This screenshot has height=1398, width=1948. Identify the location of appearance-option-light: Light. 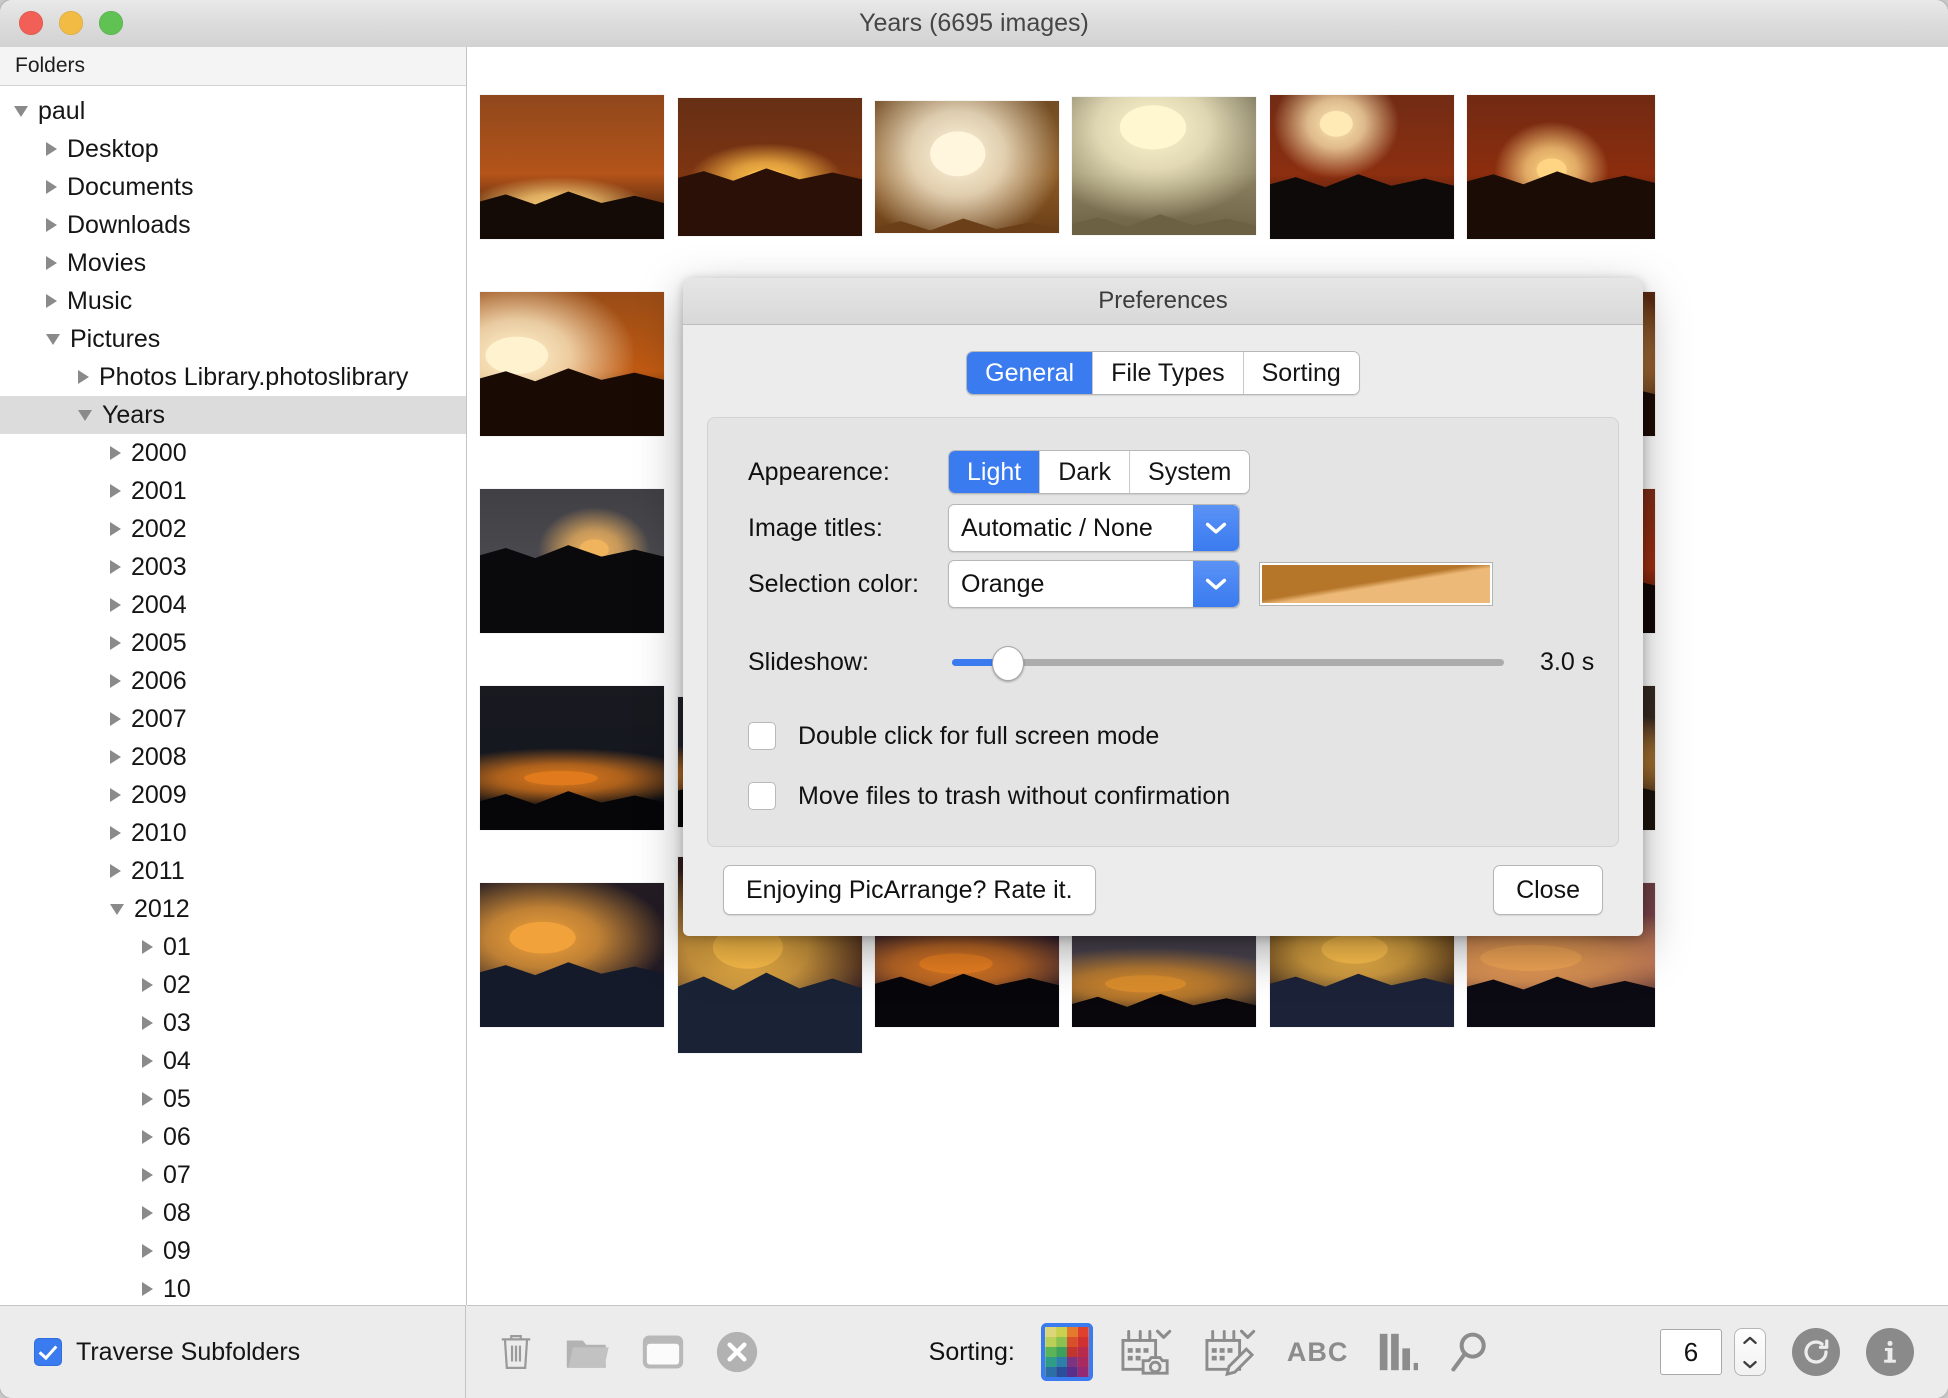
(995, 472).